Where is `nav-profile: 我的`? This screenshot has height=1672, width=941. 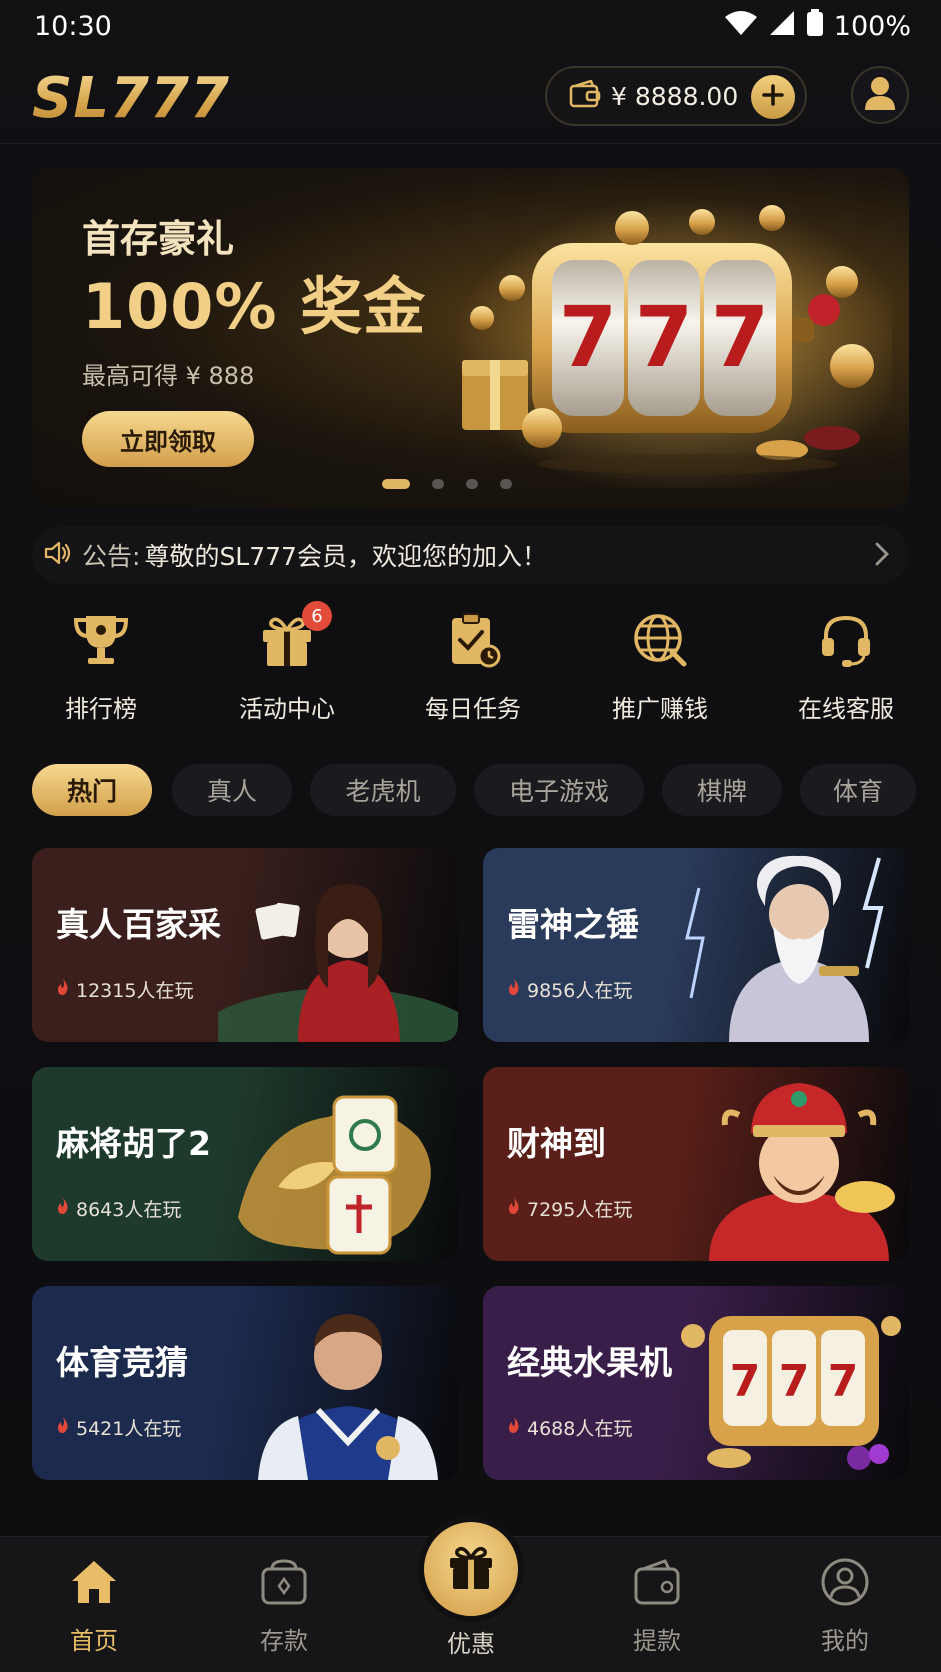
nav-profile: 我的 is located at coordinates (845, 1606).